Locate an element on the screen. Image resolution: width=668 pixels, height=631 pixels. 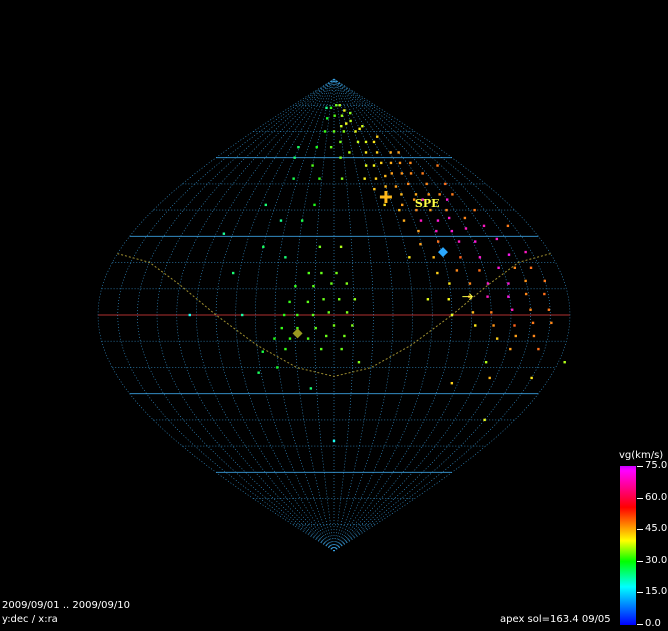
date-range-label: 2009/09/01 .. 2009/09/10 is located at coordinates (66, 605).